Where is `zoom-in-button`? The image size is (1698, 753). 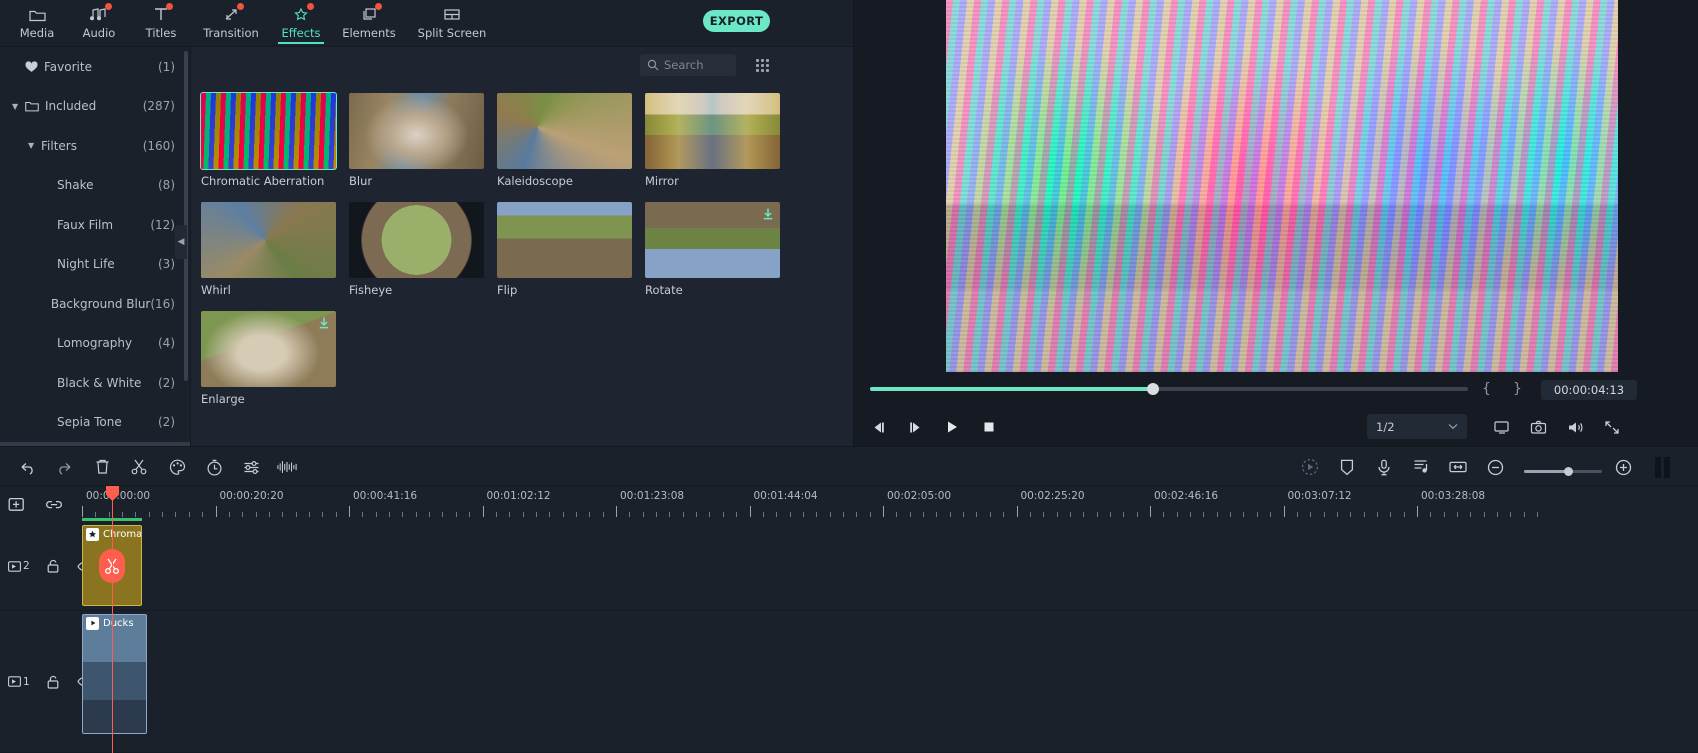
zoom-in-button is located at coordinates (1623, 467).